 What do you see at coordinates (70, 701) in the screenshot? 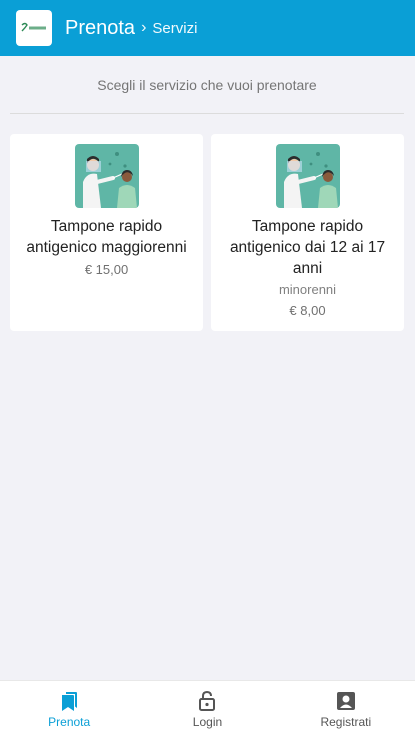
I see `bookmark-icon` at bounding box center [70, 701].